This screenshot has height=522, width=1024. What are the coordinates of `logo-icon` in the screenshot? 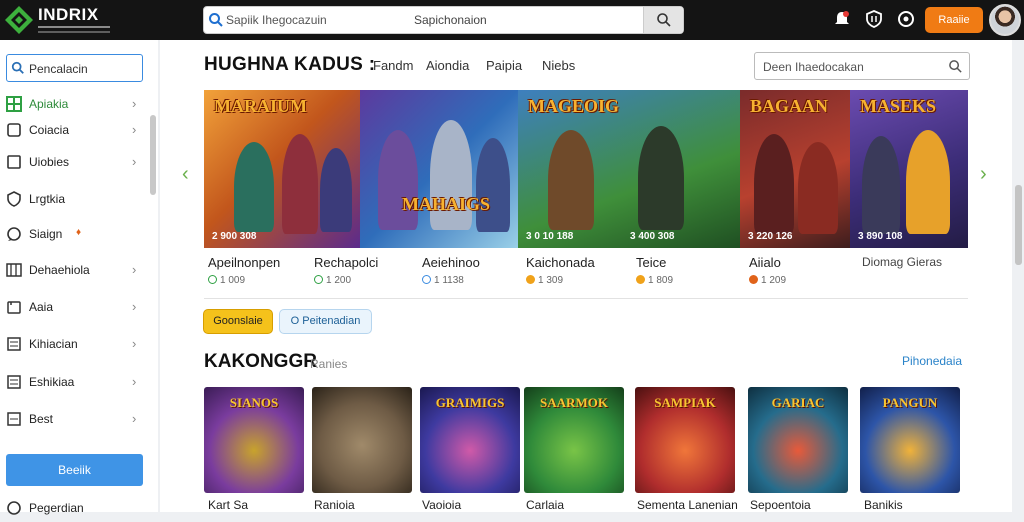 It's located at (19, 20).